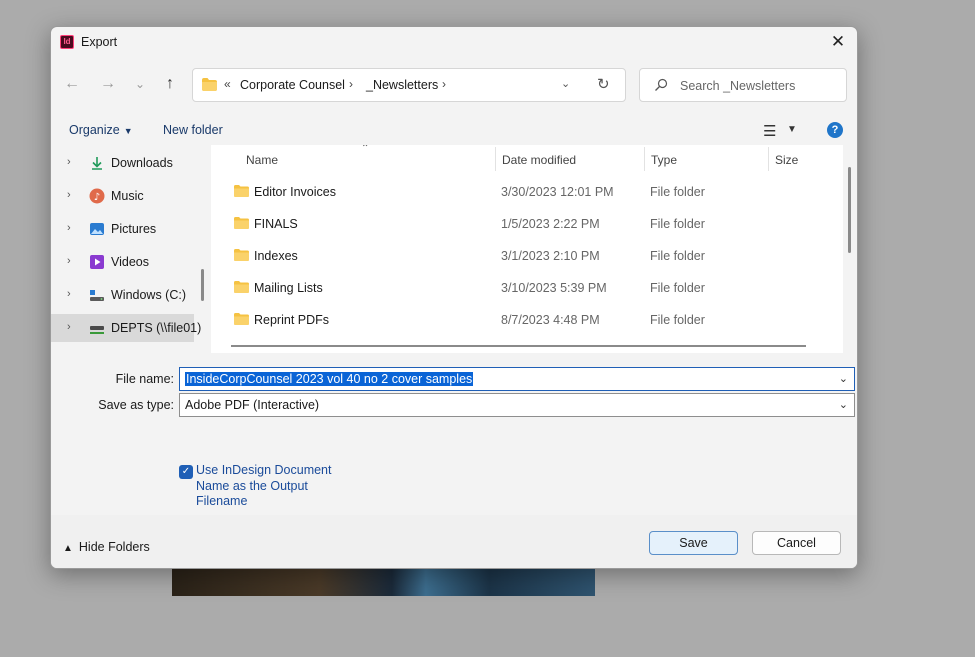  What do you see at coordinates (518, 346) in the screenshot?
I see `horizontal-scrollbar` at bounding box center [518, 346].